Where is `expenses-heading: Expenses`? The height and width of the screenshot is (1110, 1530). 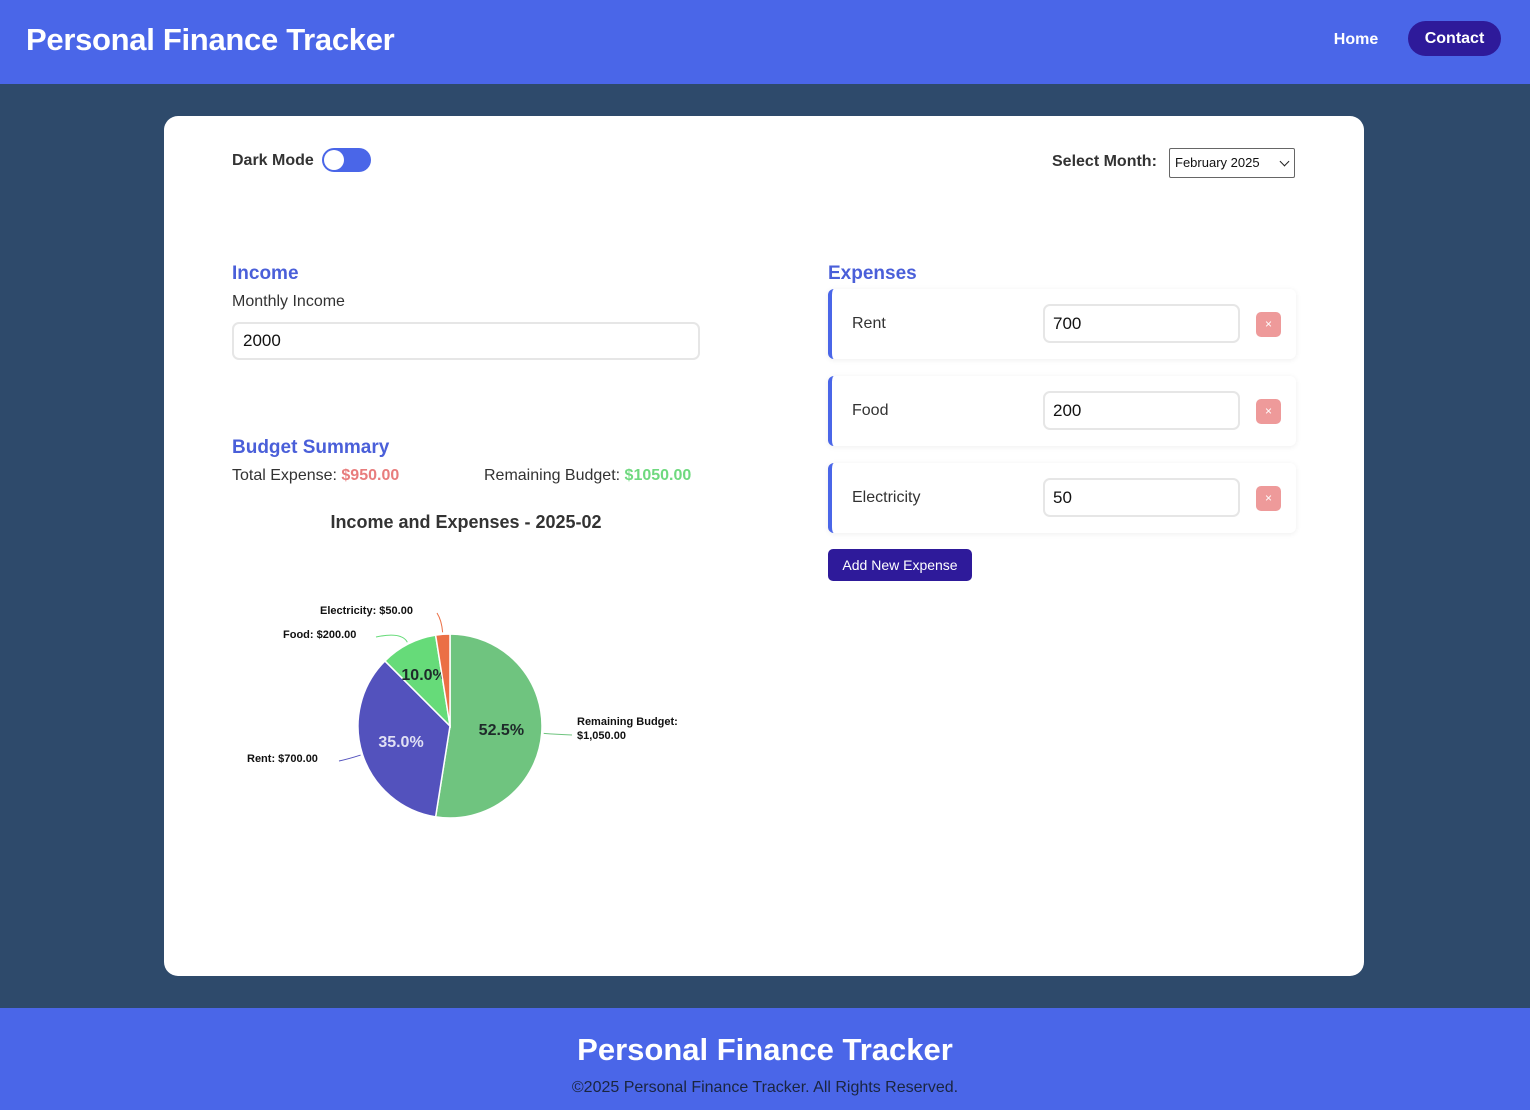 expenses-heading: Expenses is located at coordinates (872, 273).